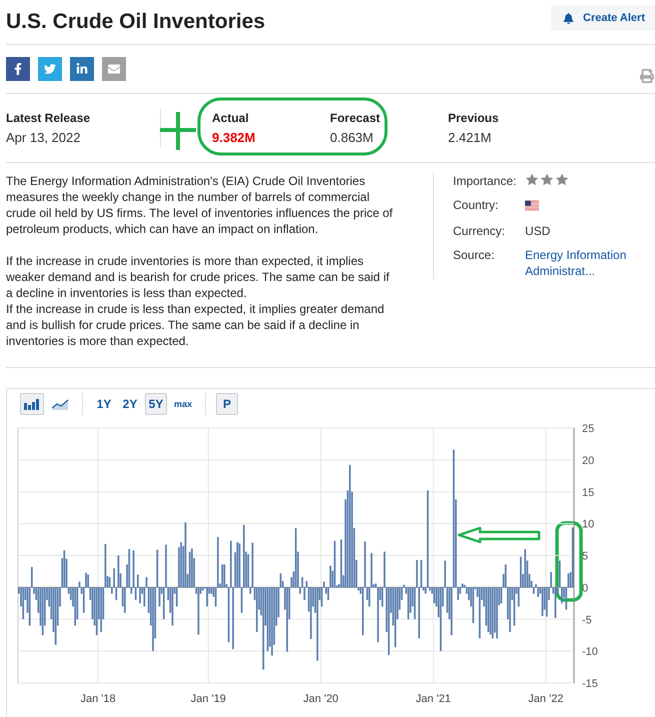 The image size is (655, 717). What do you see at coordinates (104, 404) in the screenshot?
I see `period-button: 1Y` at bounding box center [104, 404].